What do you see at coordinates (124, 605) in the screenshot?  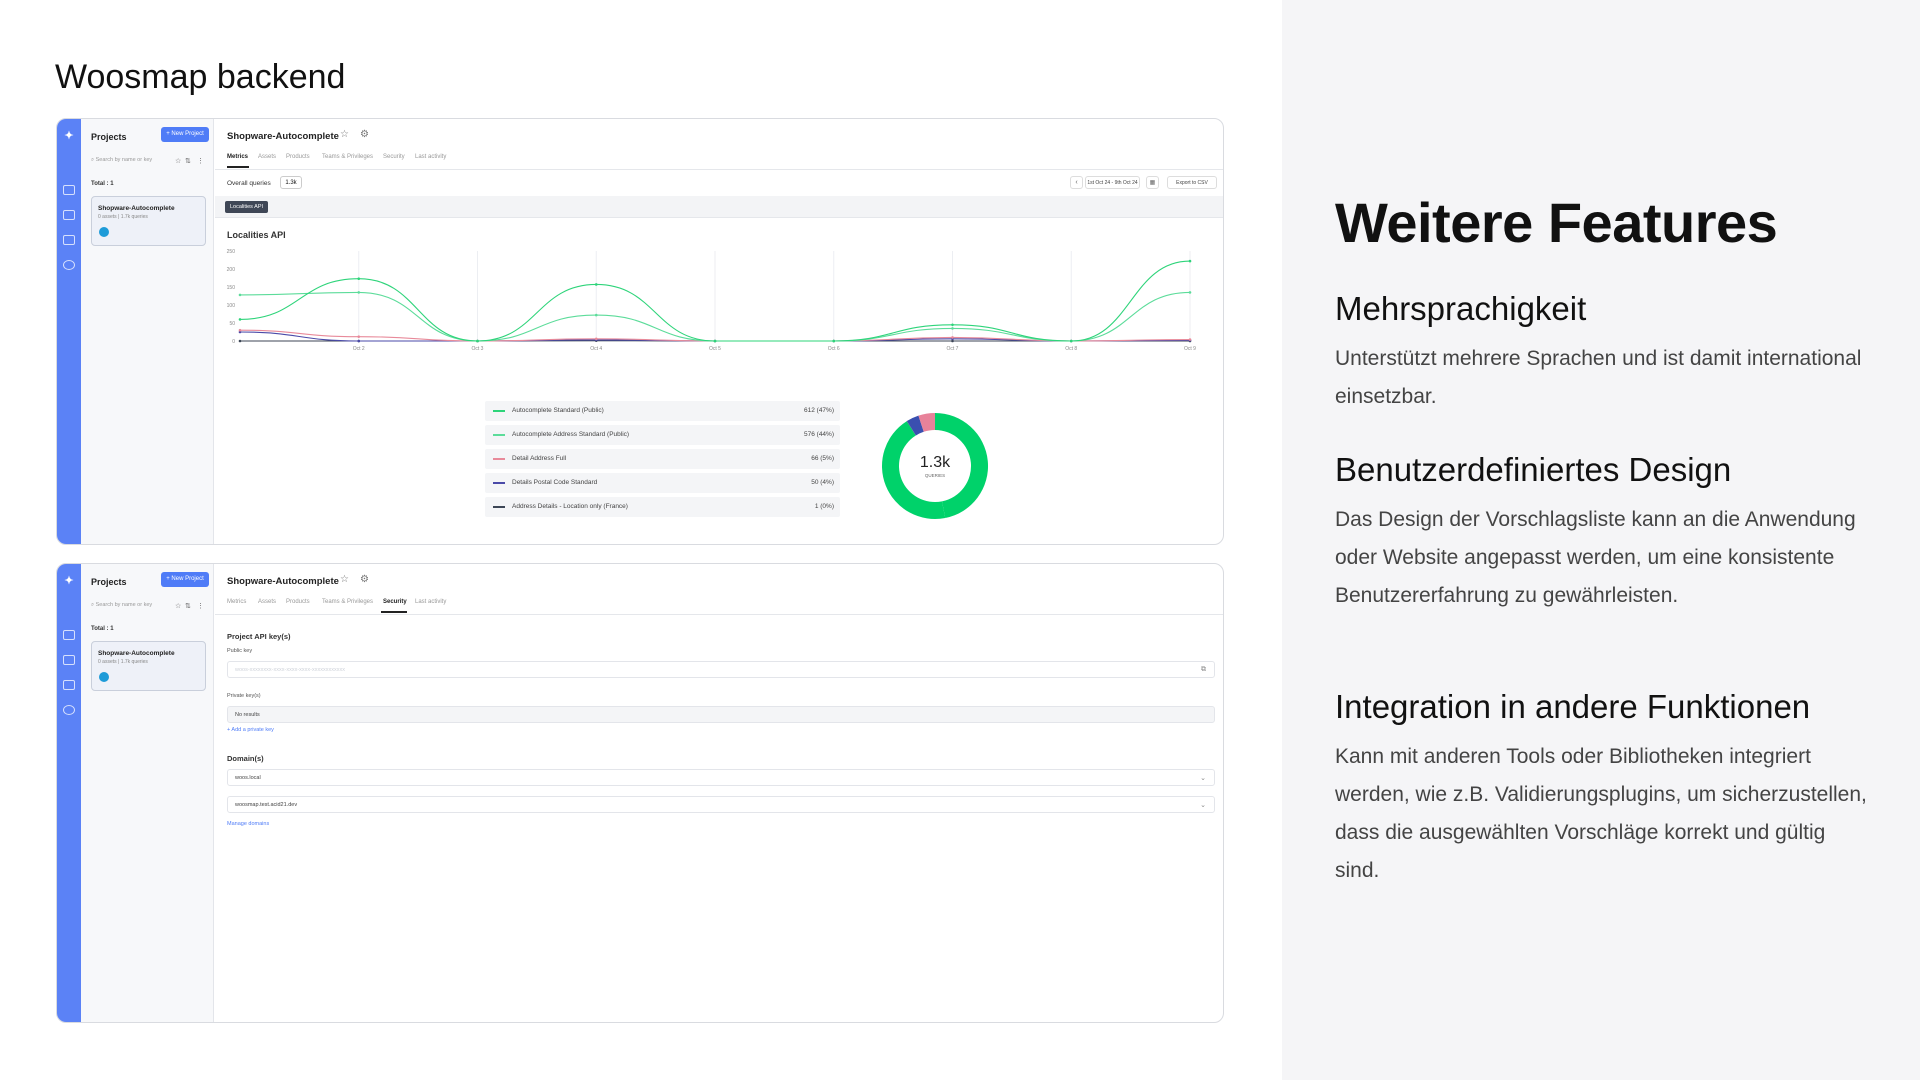 I see `search-placeholder: Search by name or key` at bounding box center [124, 605].